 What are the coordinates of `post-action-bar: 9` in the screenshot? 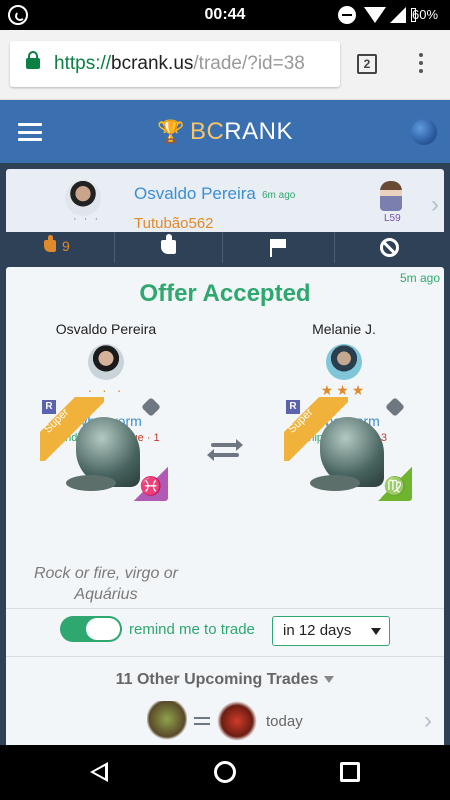 It's located at (225, 247).